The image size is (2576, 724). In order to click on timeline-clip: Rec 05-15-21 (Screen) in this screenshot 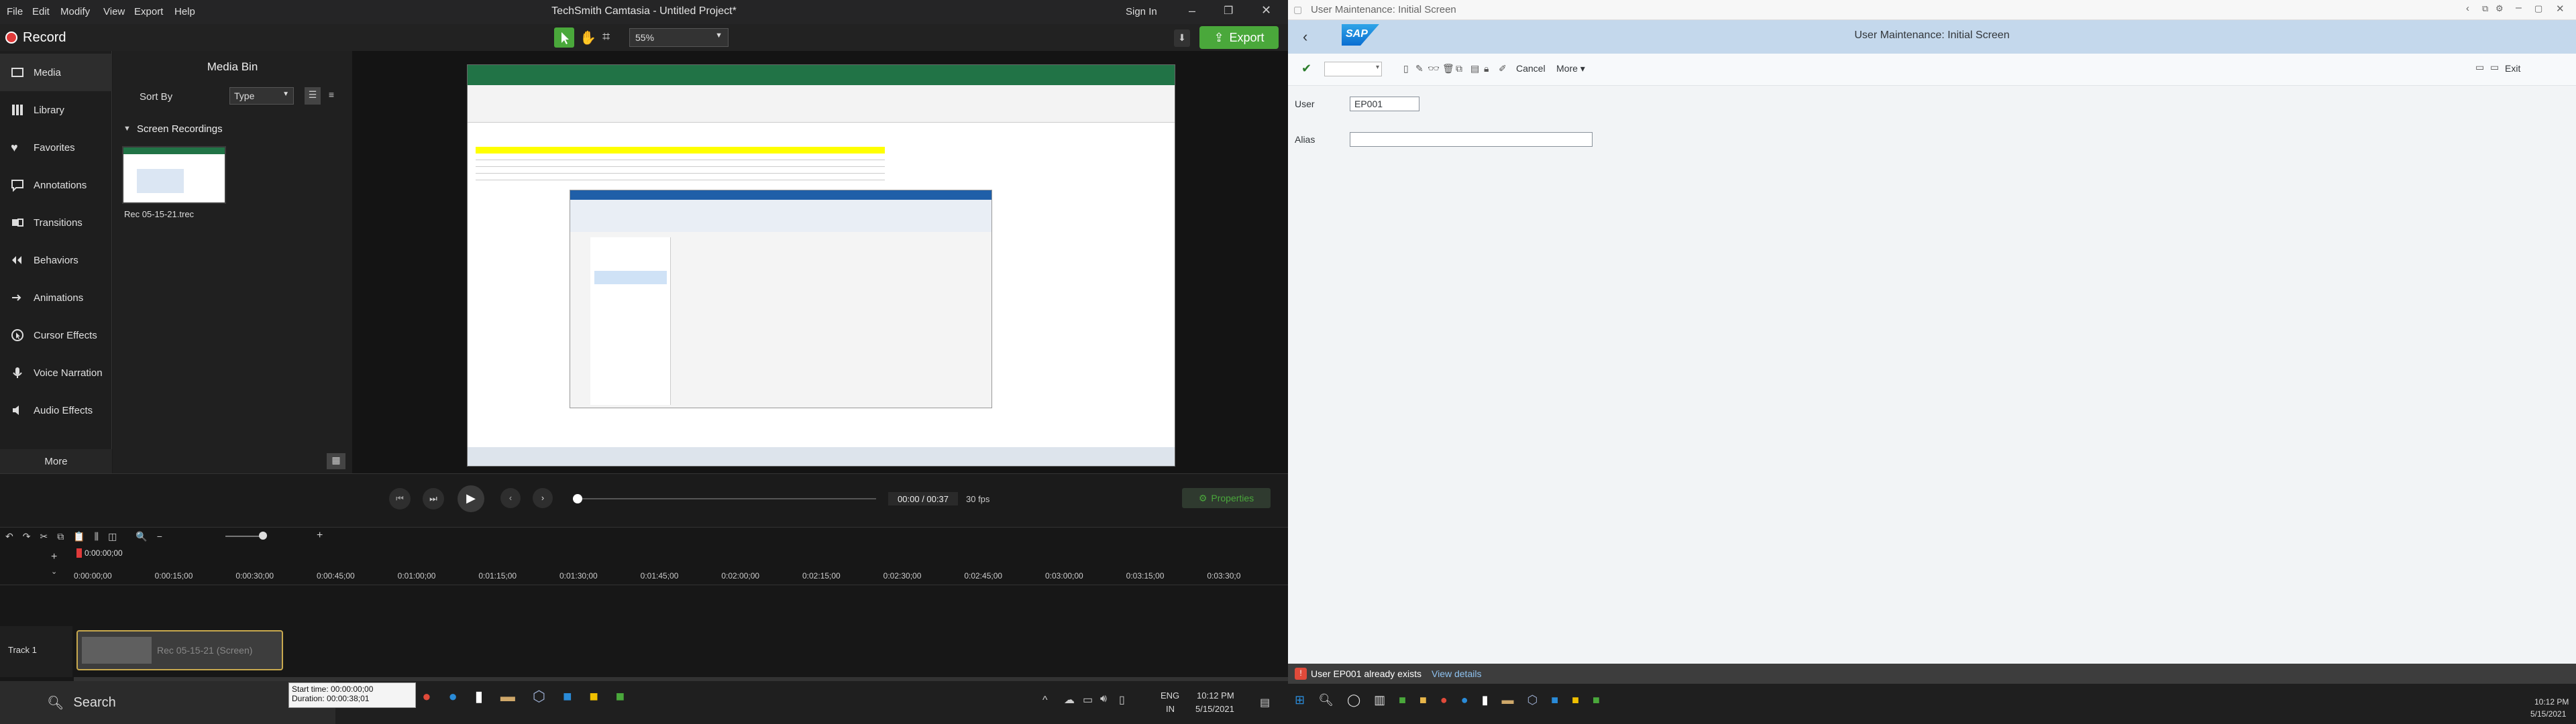, I will do `click(179, 650)`.